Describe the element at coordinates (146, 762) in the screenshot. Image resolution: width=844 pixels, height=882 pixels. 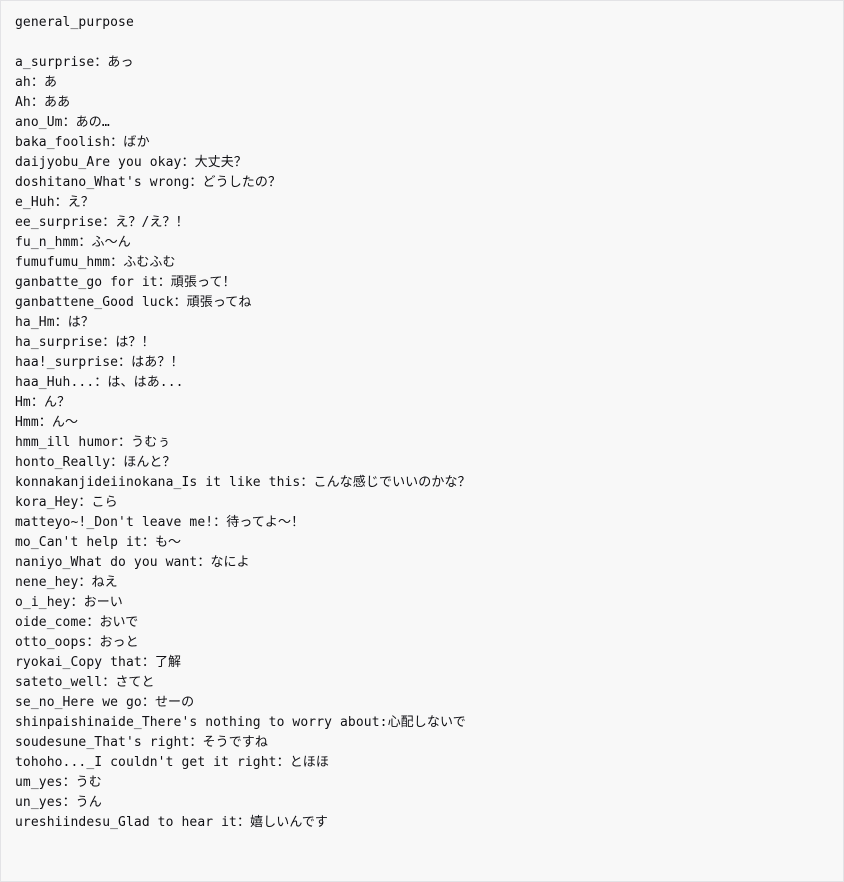
I see `entry-key: tohoho..._I couldn't get it right` at that location.